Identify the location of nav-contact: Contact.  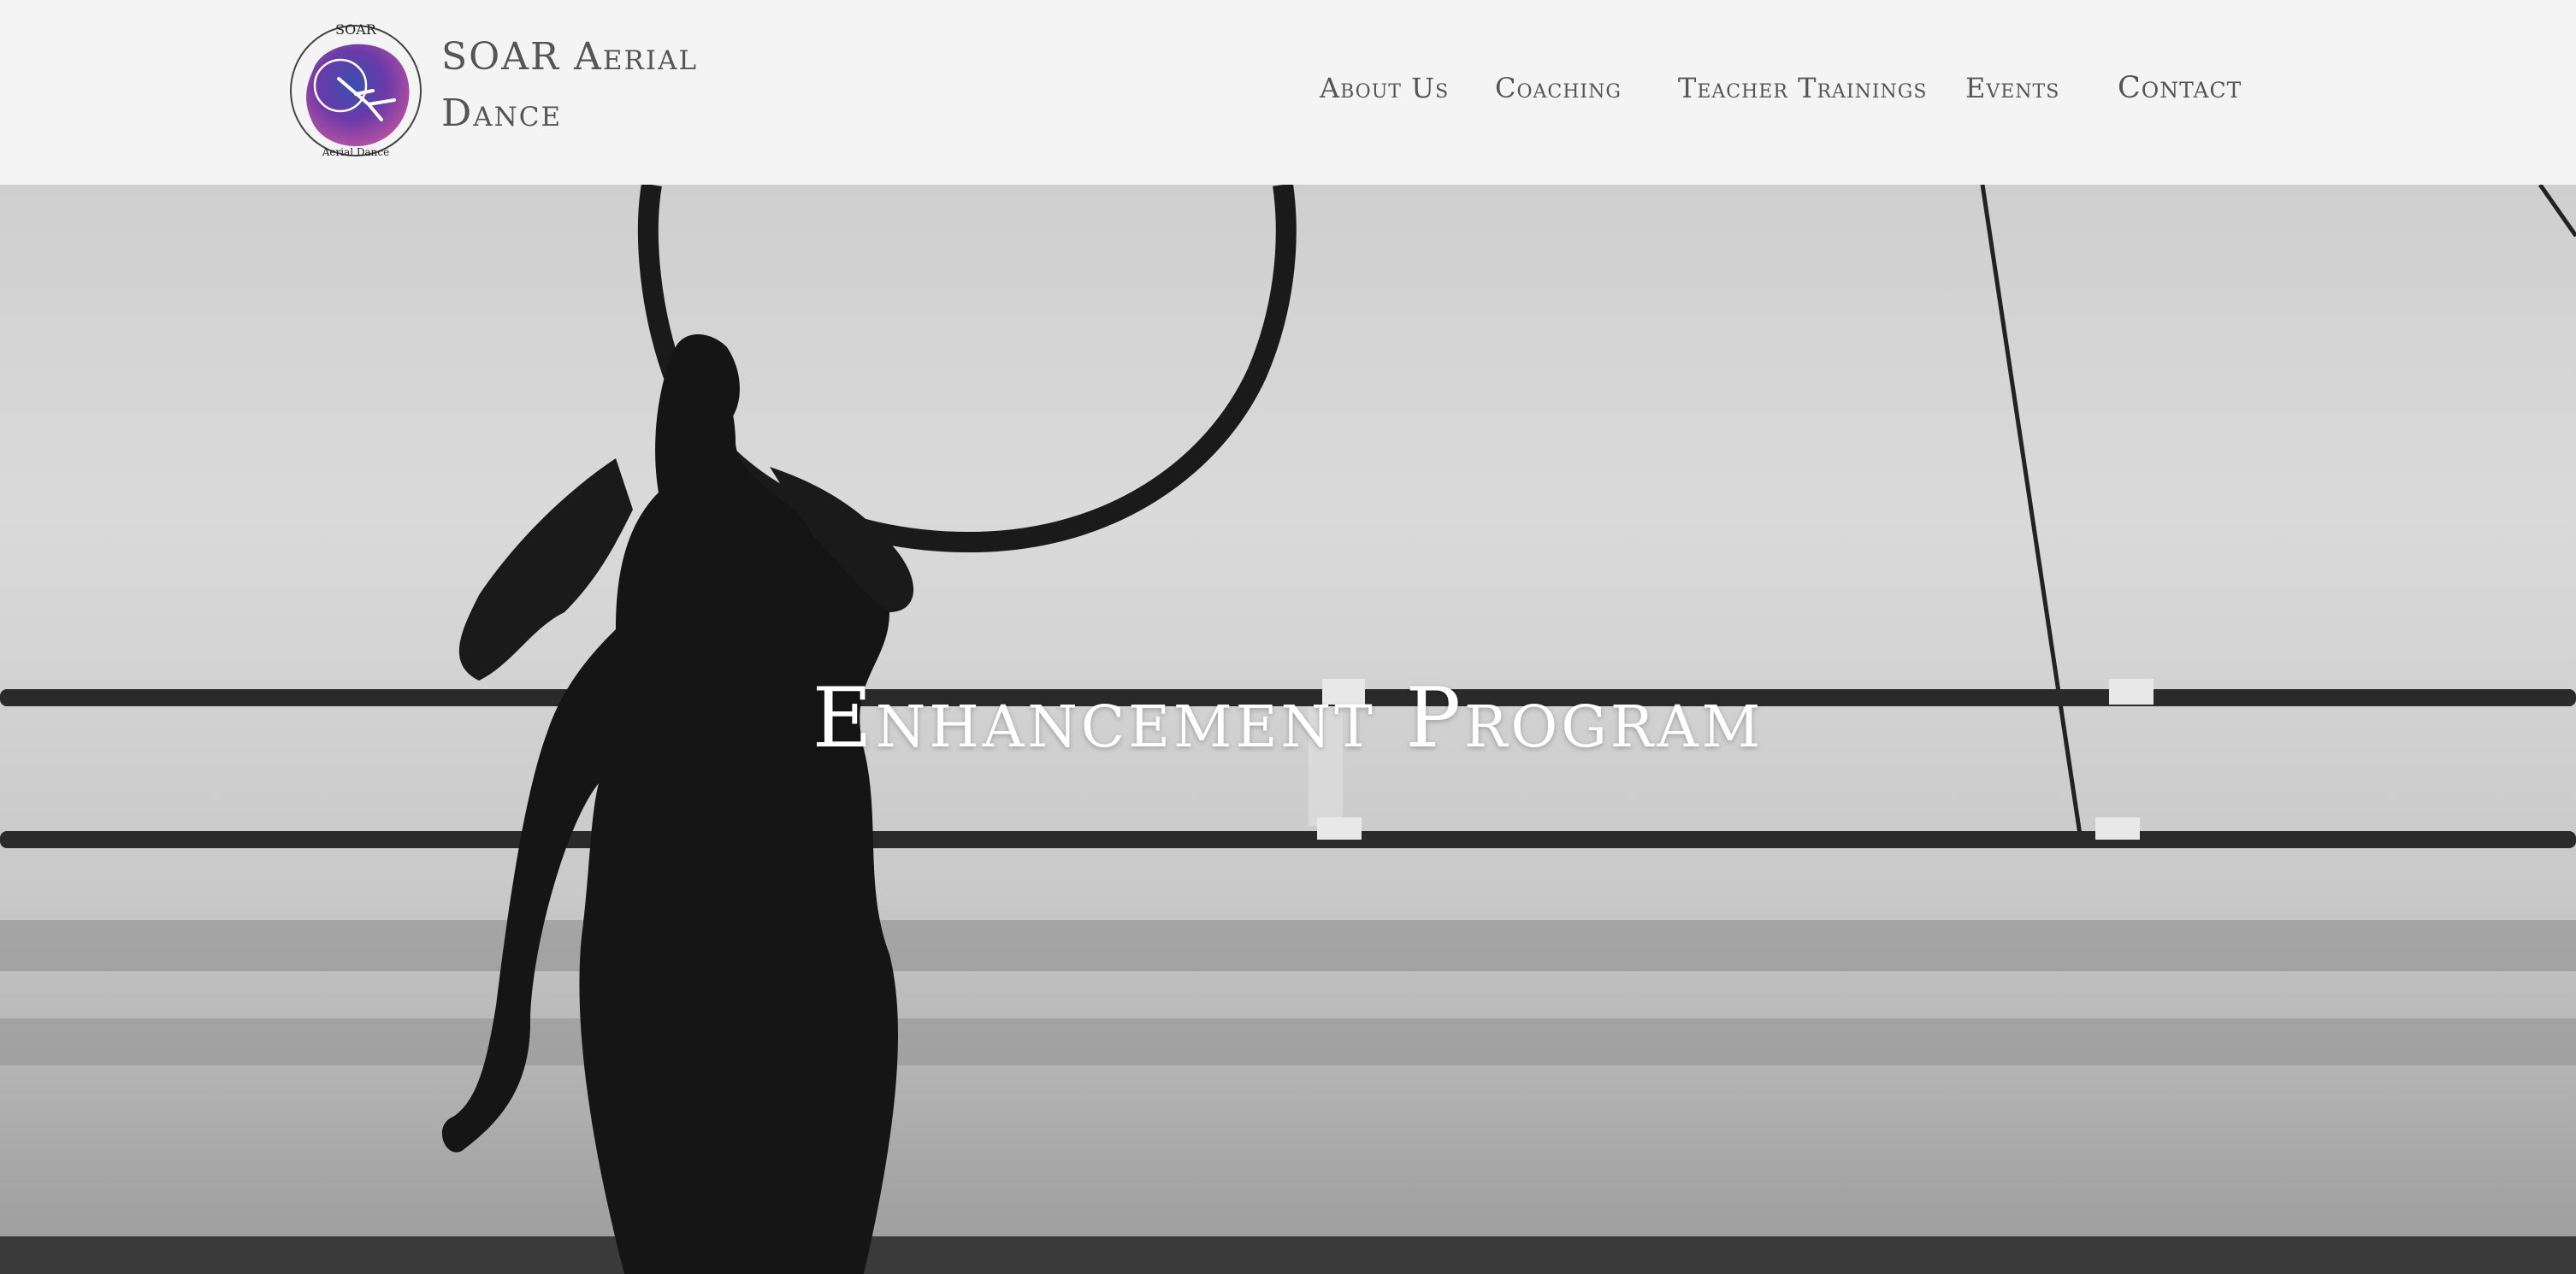
(2180, 88).